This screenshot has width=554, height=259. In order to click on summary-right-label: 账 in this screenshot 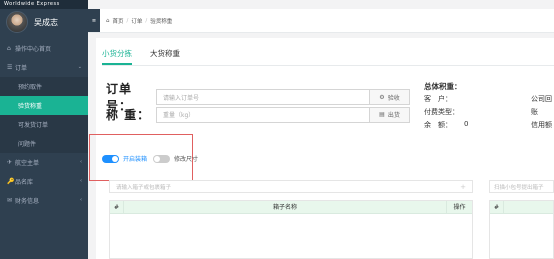, I will do `click(538, 112)`.